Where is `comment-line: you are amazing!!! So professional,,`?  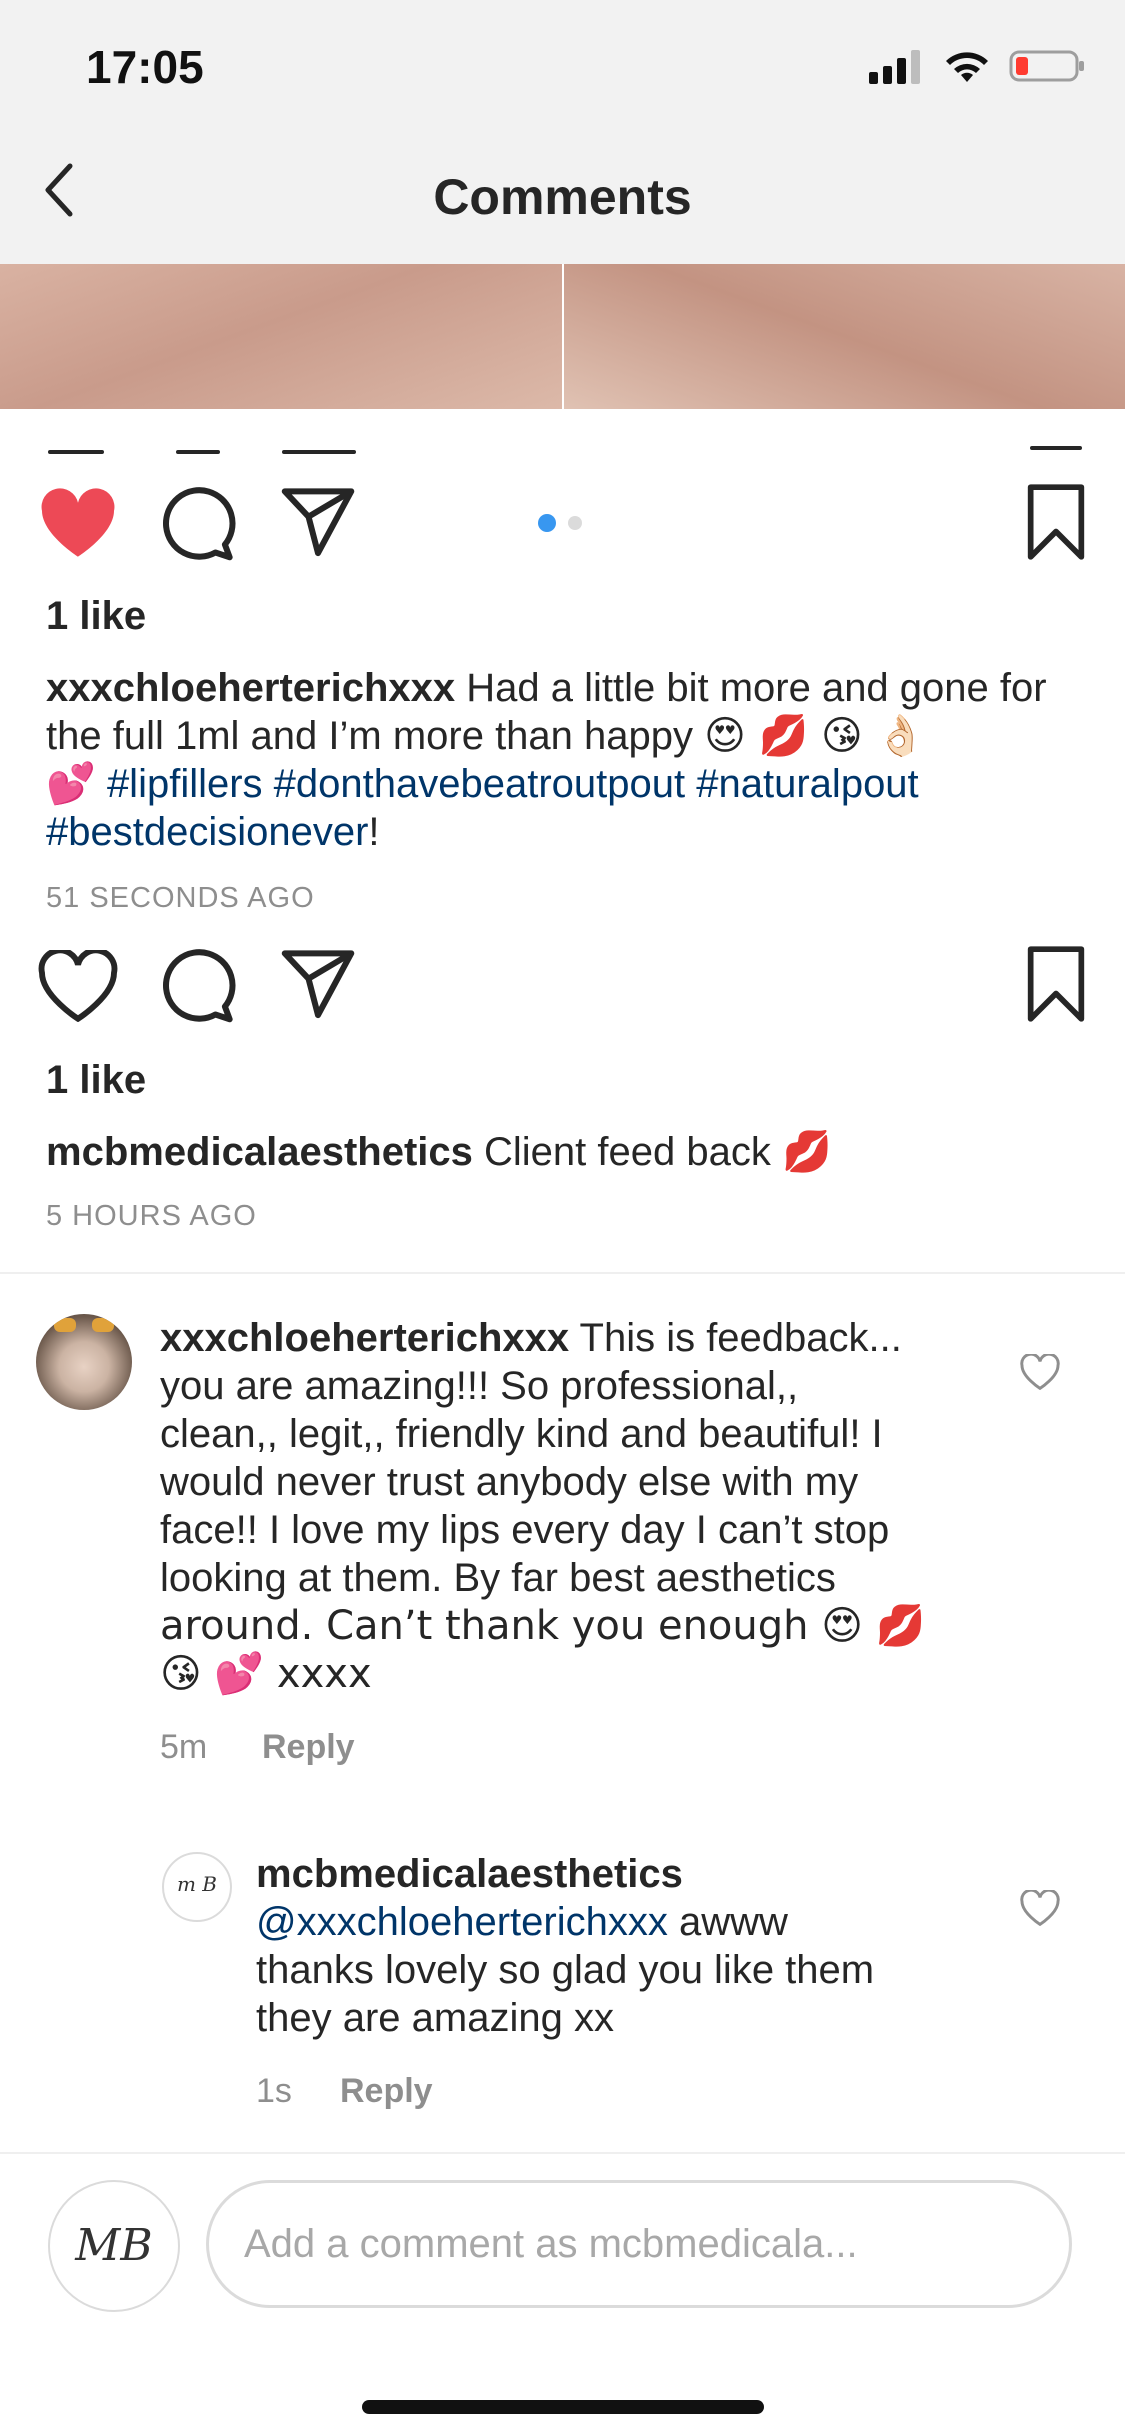
comment-line: you are amazing!!! So professional,, is located at coordinates (479, 1386).